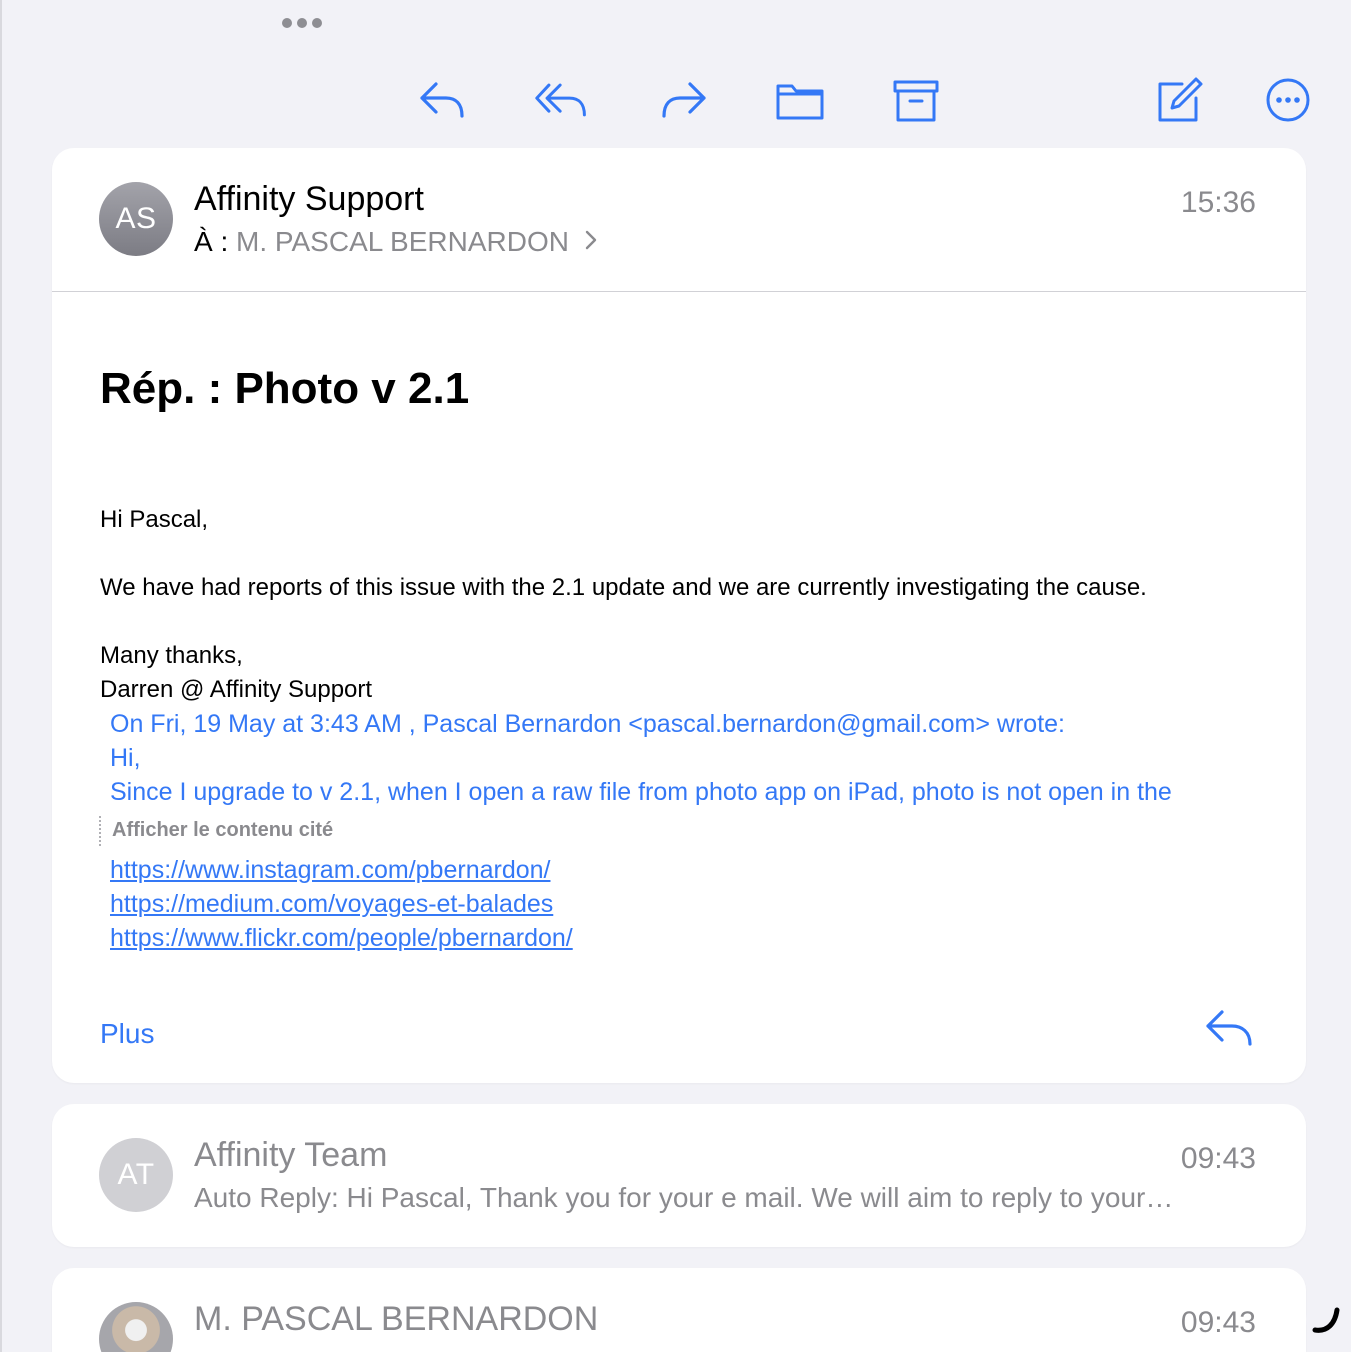  What do you see at coordinates (402, 241) in the screenshot?
I see `recipient-name: M. PASCAL BERNARDON` at bounding box center [402, 241].